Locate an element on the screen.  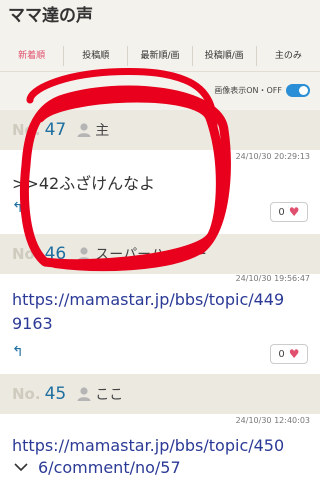
post-timestamp: 24/10/30 19:56:47 is located at coordinates (272, 278).